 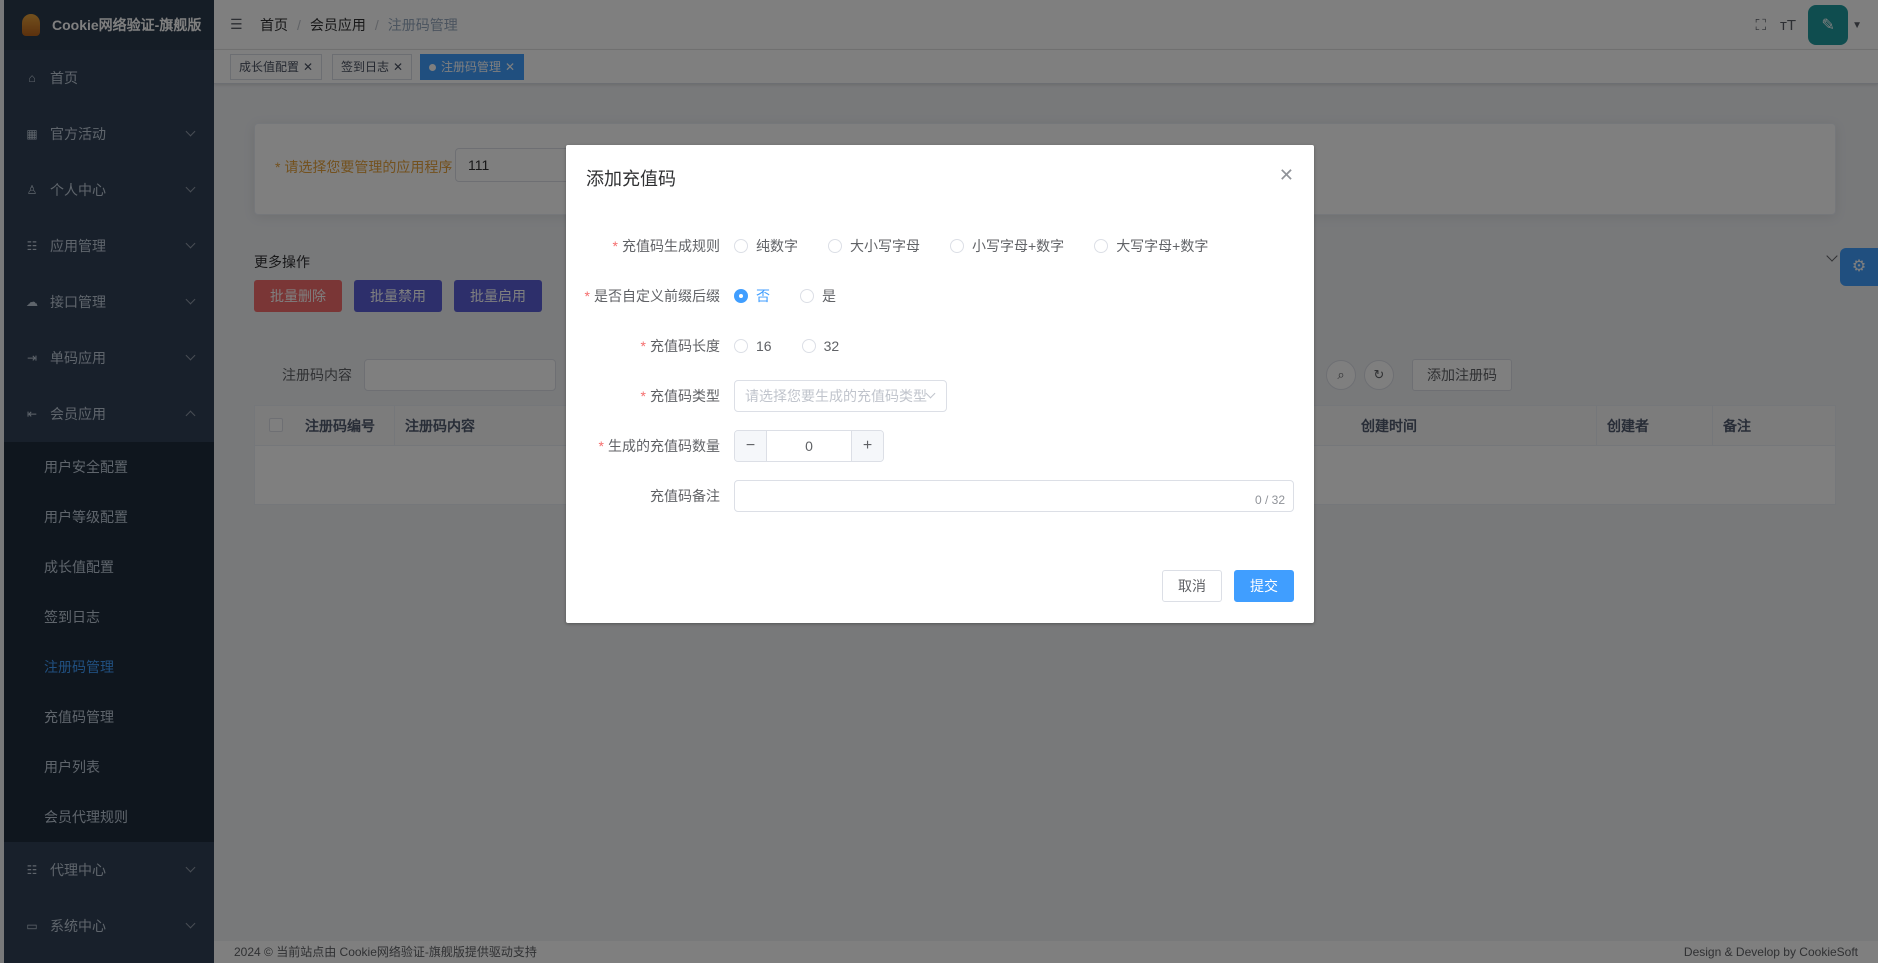 What do you see at coordinates (867, 446) in the screenshot?
I see `plus-icon: +` at bounding box center [867, 446].